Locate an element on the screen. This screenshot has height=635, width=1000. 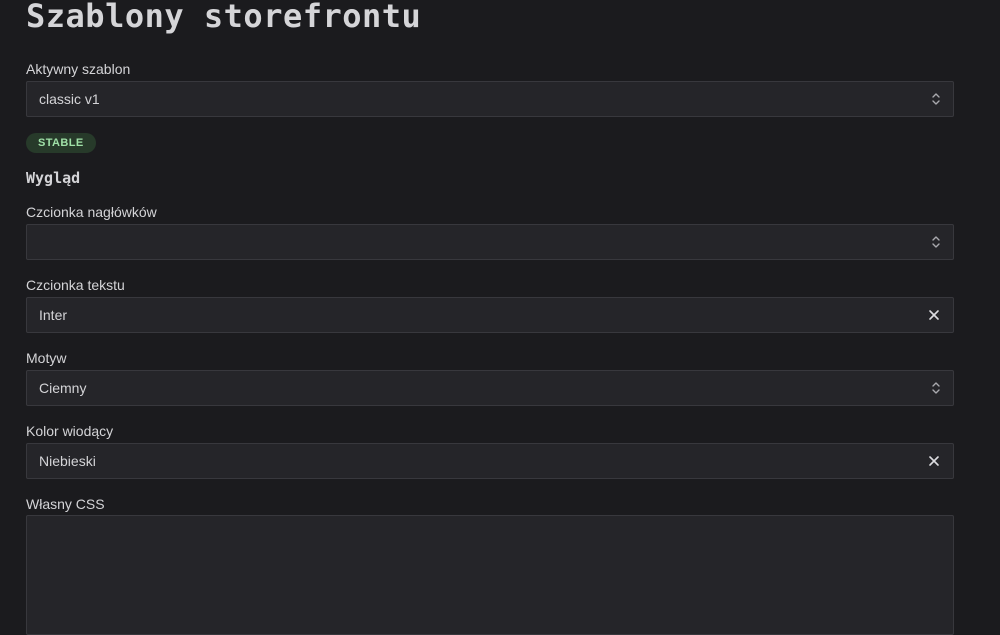
accent-color-label: Kolor wiodący is located at coordinates (70, 431).